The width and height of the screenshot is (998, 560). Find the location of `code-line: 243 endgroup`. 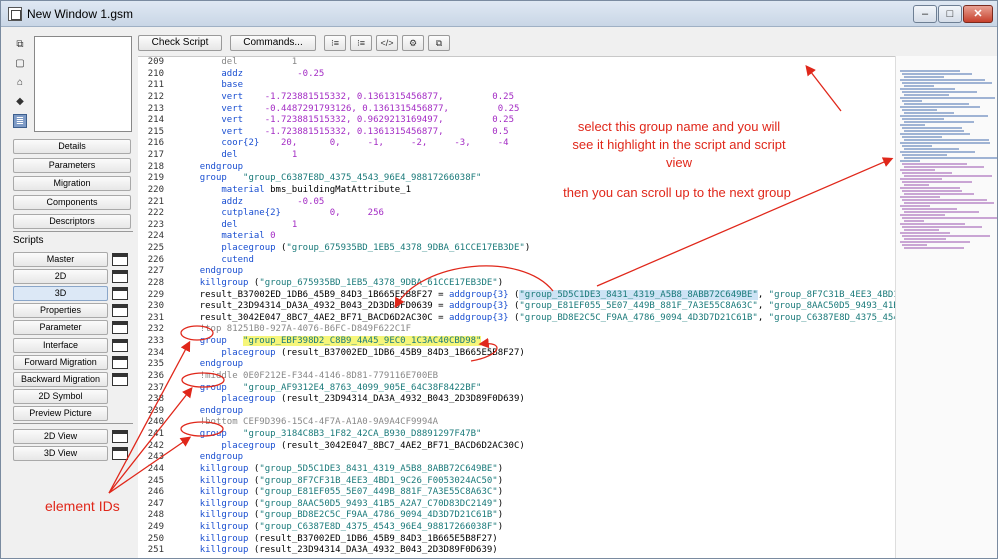

code-line: 243 endgroup is located at coordinates (516, 458).